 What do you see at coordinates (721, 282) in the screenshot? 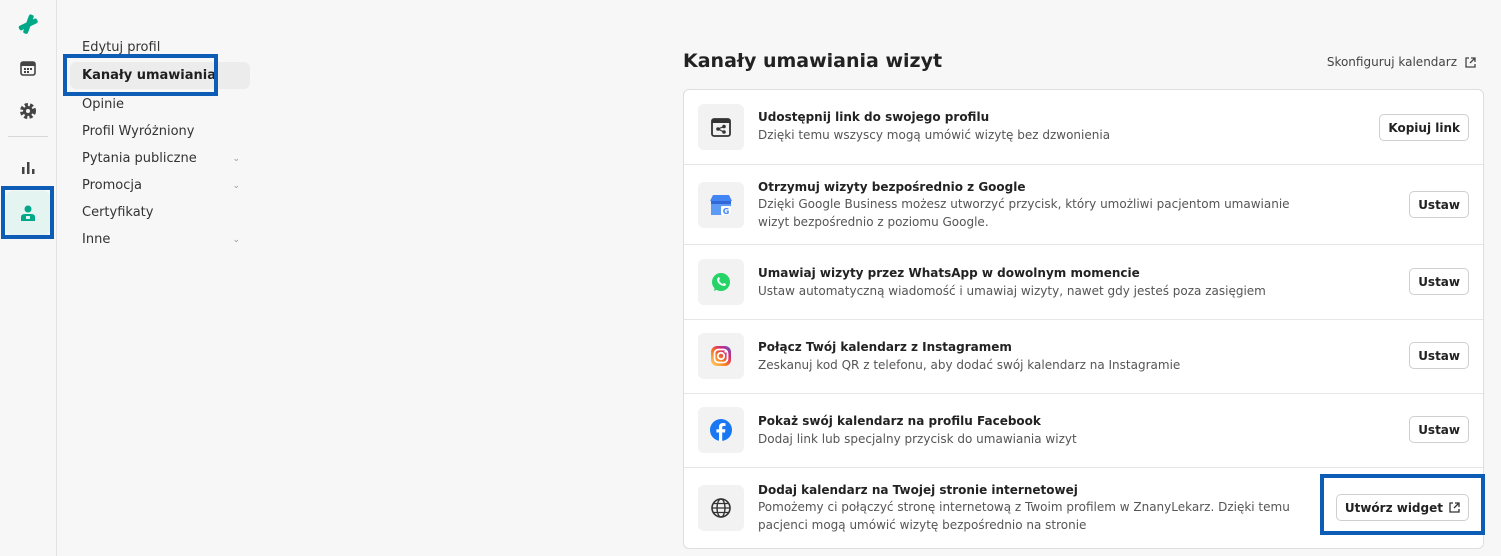
I see `whatsapp-icon` at bounding box center [721, 282].